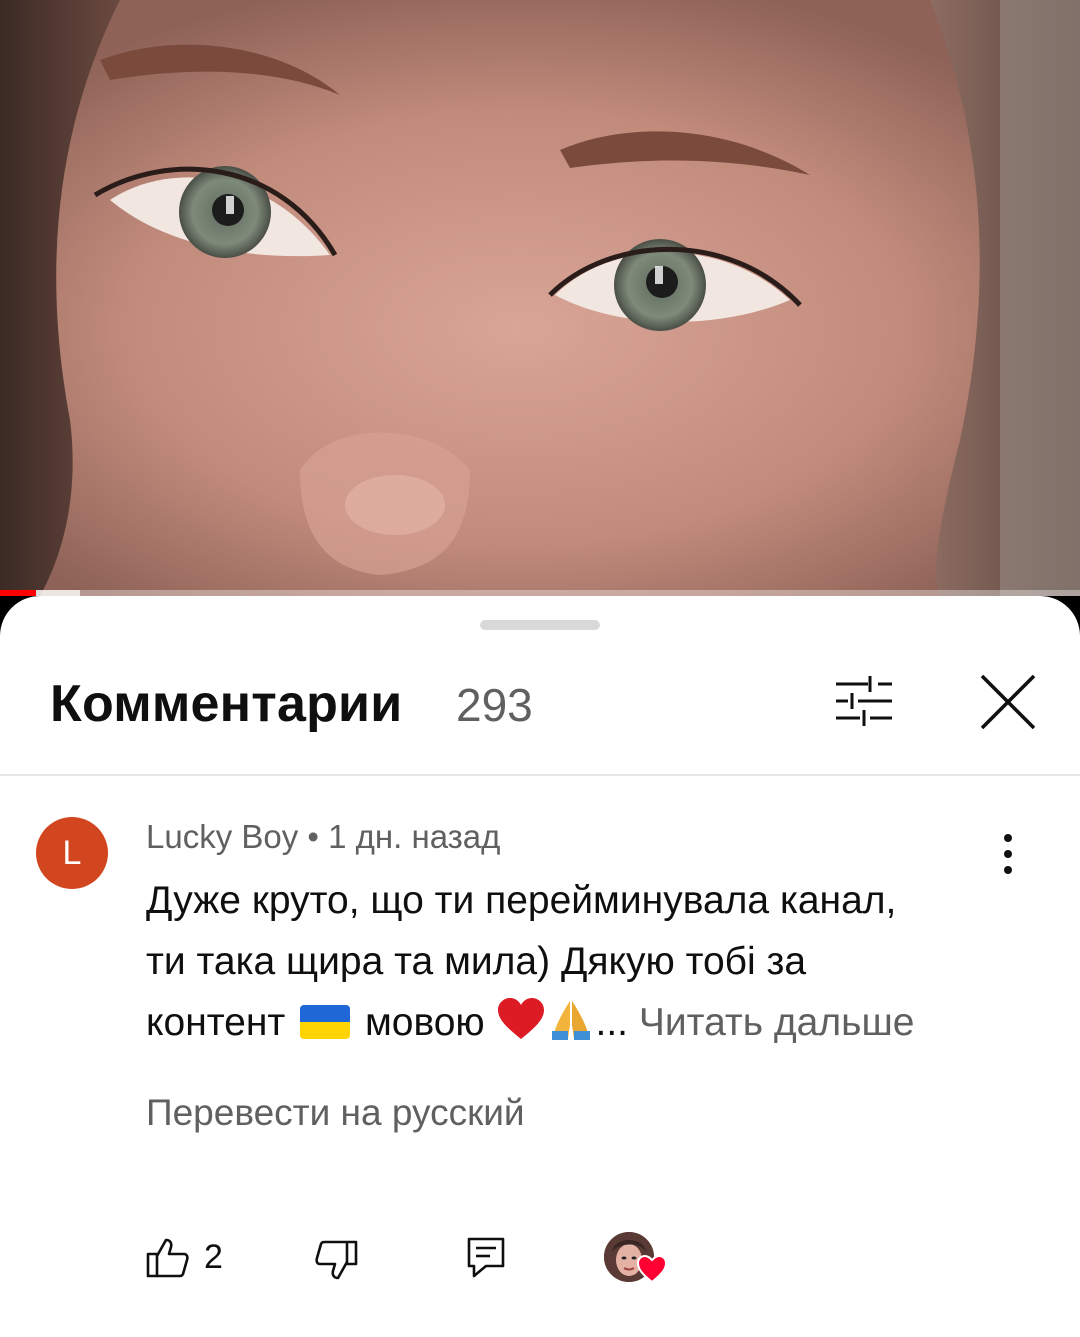  Describe the element at coordinates (216, 1022) in the screenshot. I see `comment-text-fragment: контент` at that location.